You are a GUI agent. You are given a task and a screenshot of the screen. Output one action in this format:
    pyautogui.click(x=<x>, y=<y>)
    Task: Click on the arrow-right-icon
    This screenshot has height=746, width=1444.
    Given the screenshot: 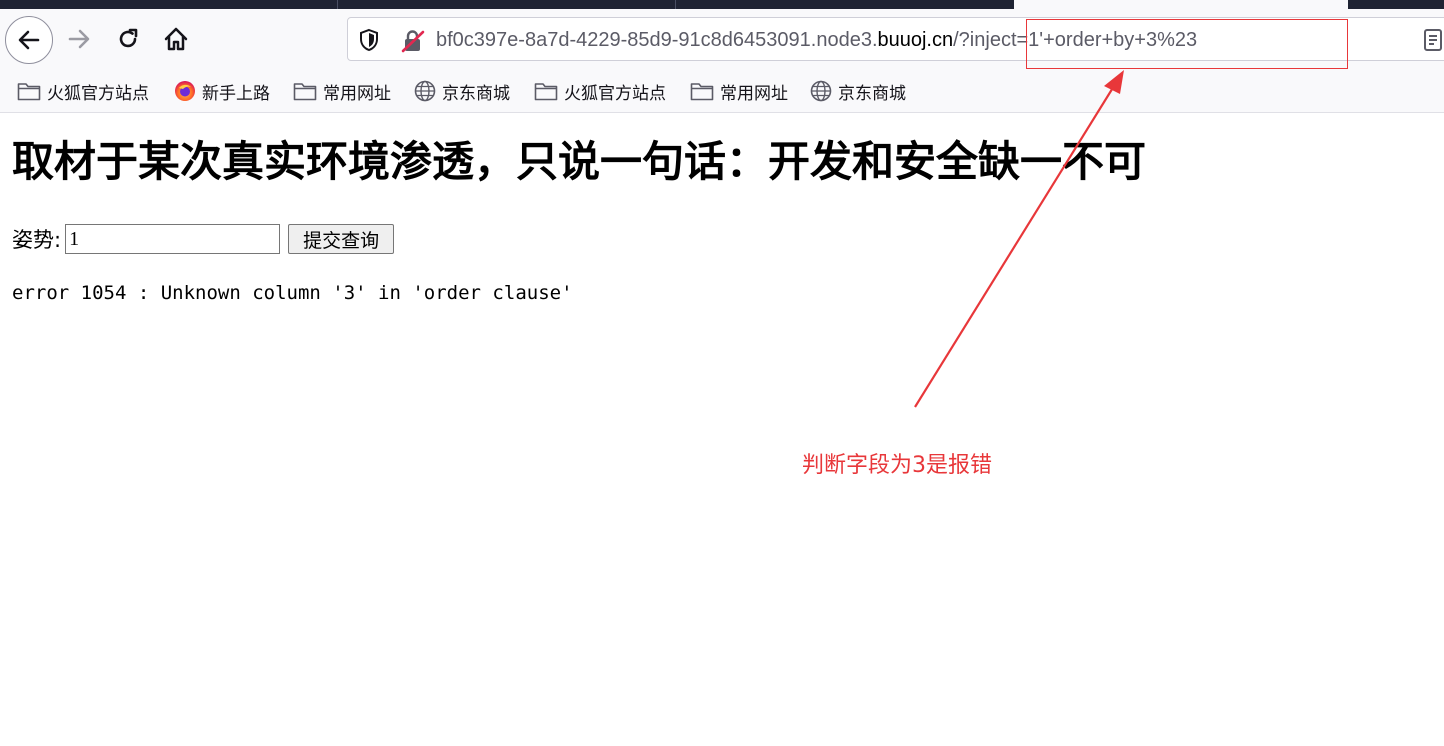 What is the action you would take?
    pyautogui.click(x=79, y=39)
    